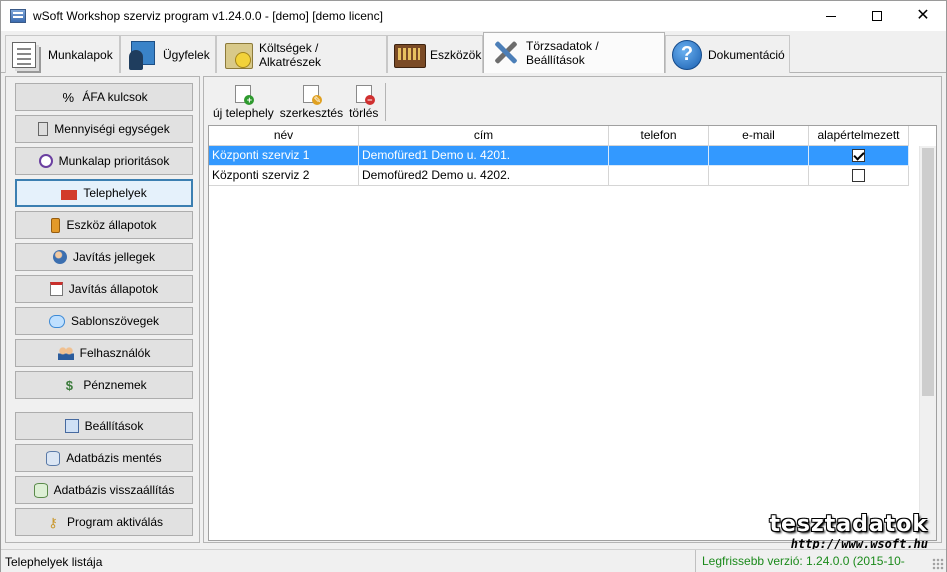 The width and height of the screenshot is (947, 572). I want to click on factory-icon, so click(69, 195).